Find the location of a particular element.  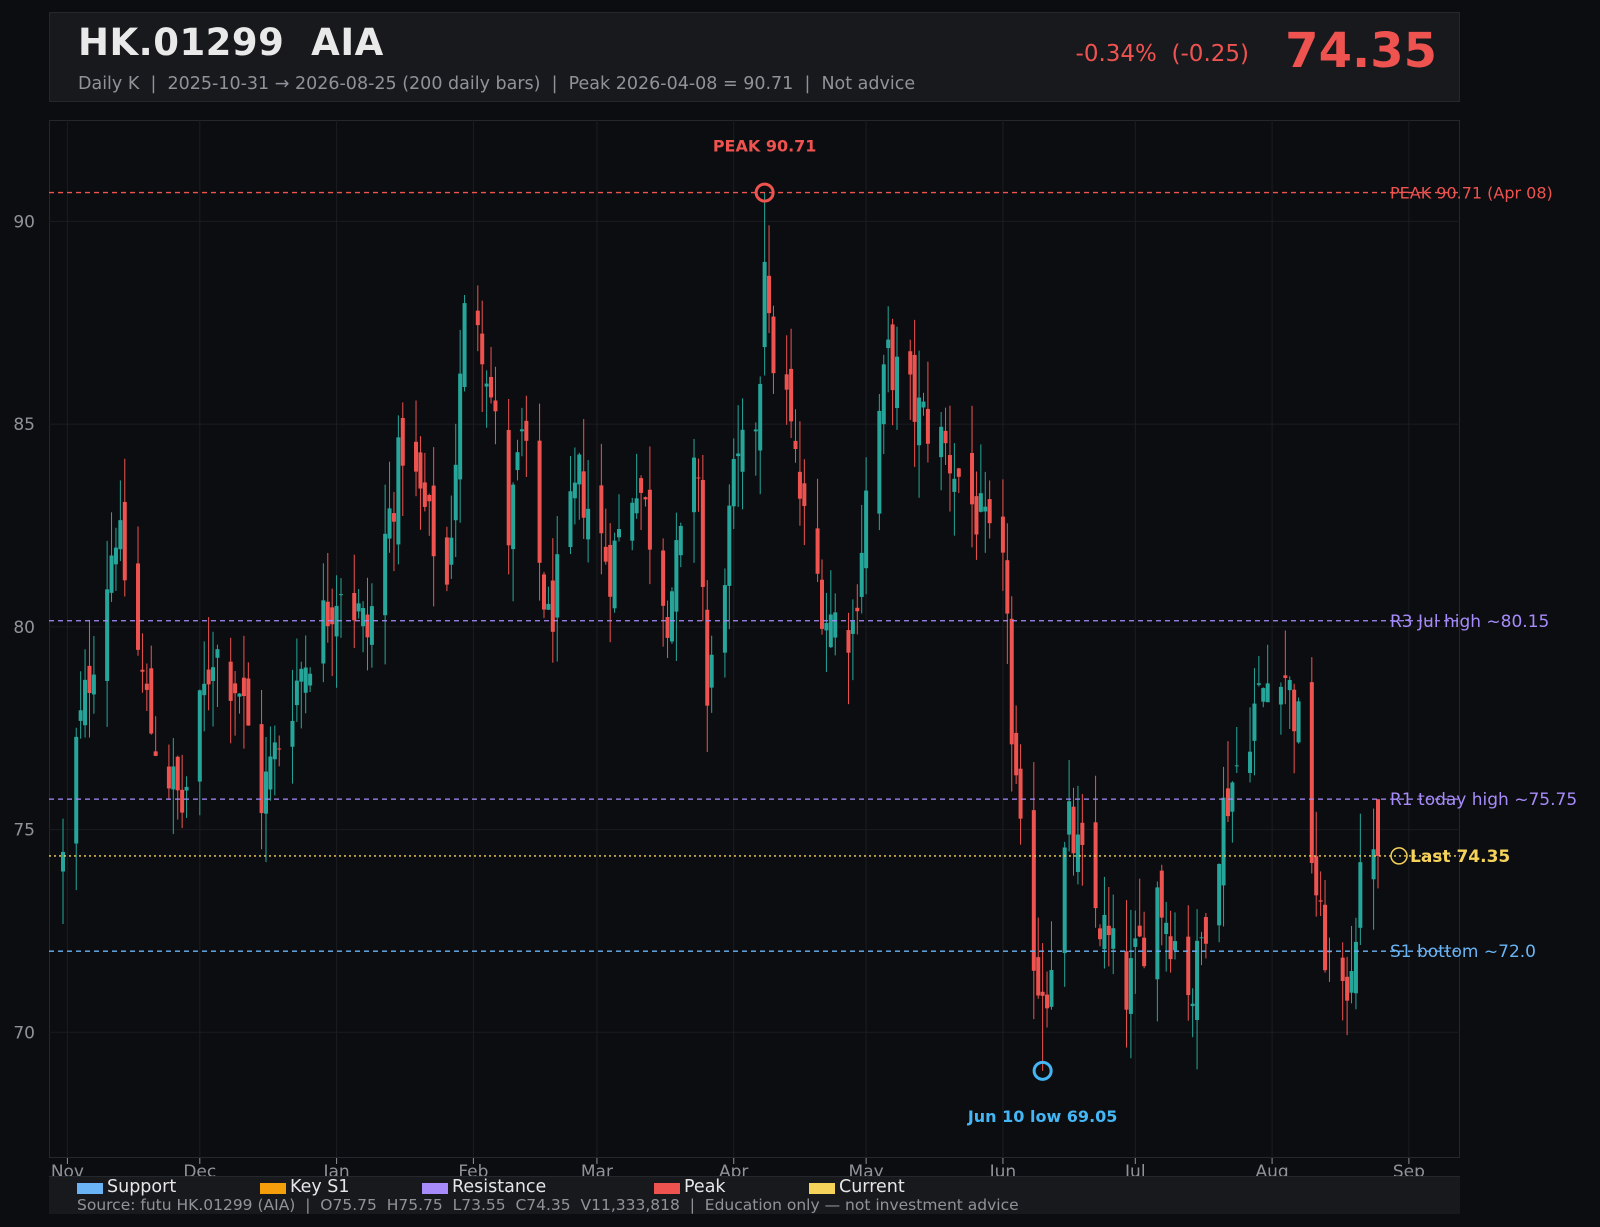

level-label-current: Last 74.35 is located at coordinates (1460, 857).